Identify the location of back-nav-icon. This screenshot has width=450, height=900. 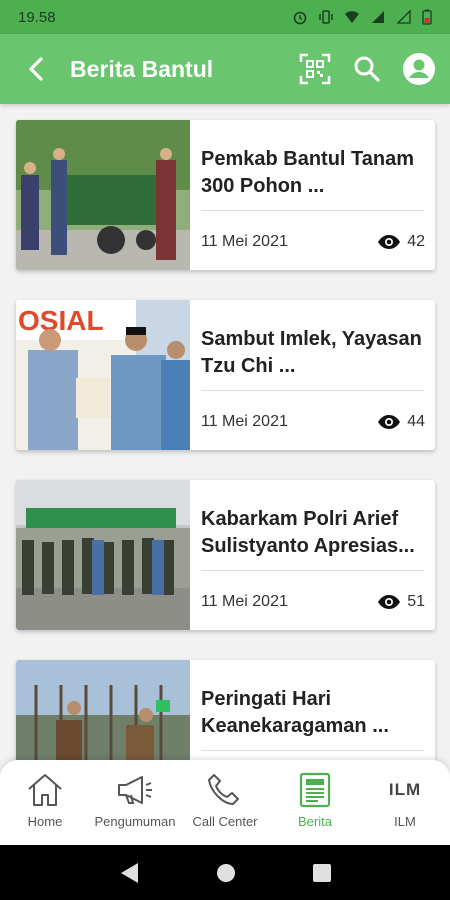
(129, 873).